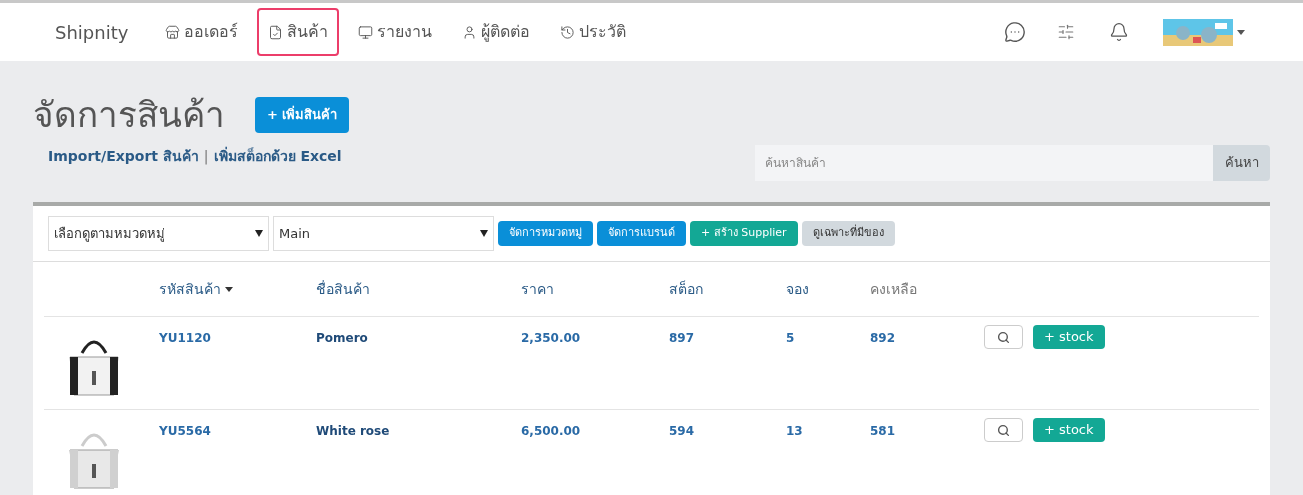 The height and width of the screenshot is (495, 1303). I want to click on category-select: Main, so click(383, 233).